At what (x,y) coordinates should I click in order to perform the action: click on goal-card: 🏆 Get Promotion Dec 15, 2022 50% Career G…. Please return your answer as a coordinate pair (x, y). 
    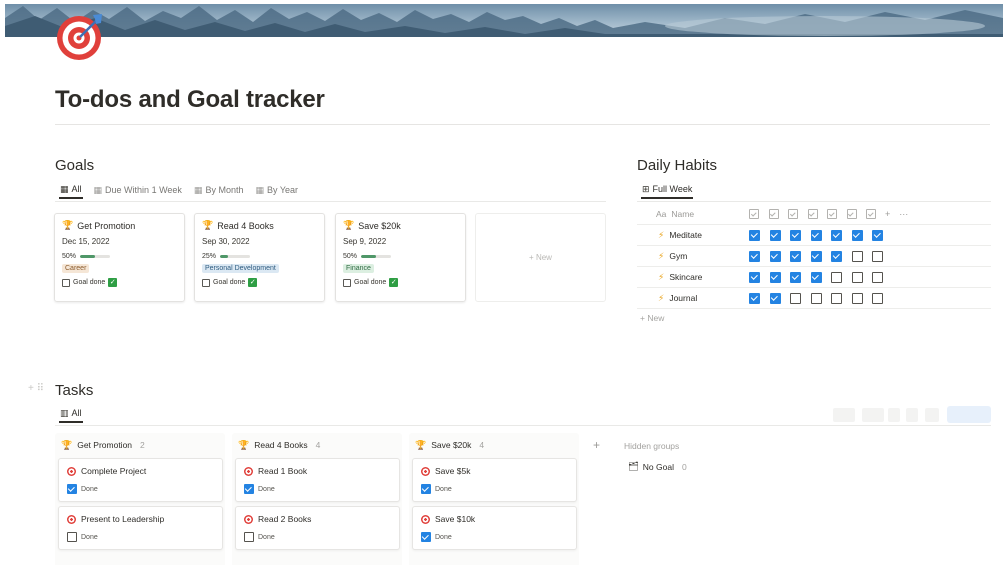
    Looking at the image, I should click on (119, 257).